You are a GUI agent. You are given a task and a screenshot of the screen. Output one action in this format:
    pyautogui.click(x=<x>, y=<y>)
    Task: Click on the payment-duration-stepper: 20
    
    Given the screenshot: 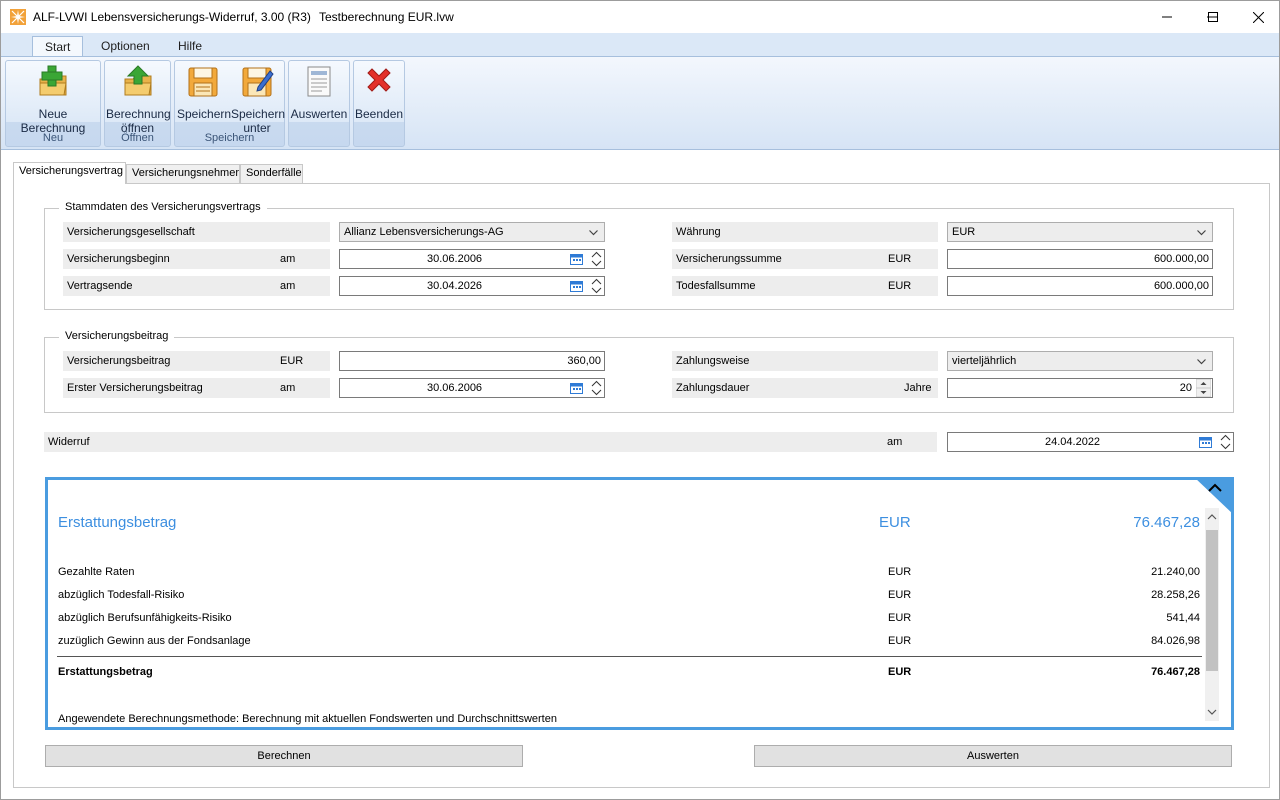 What is the action you would take?
    pyautogui.click(x=1080, y=388)
    